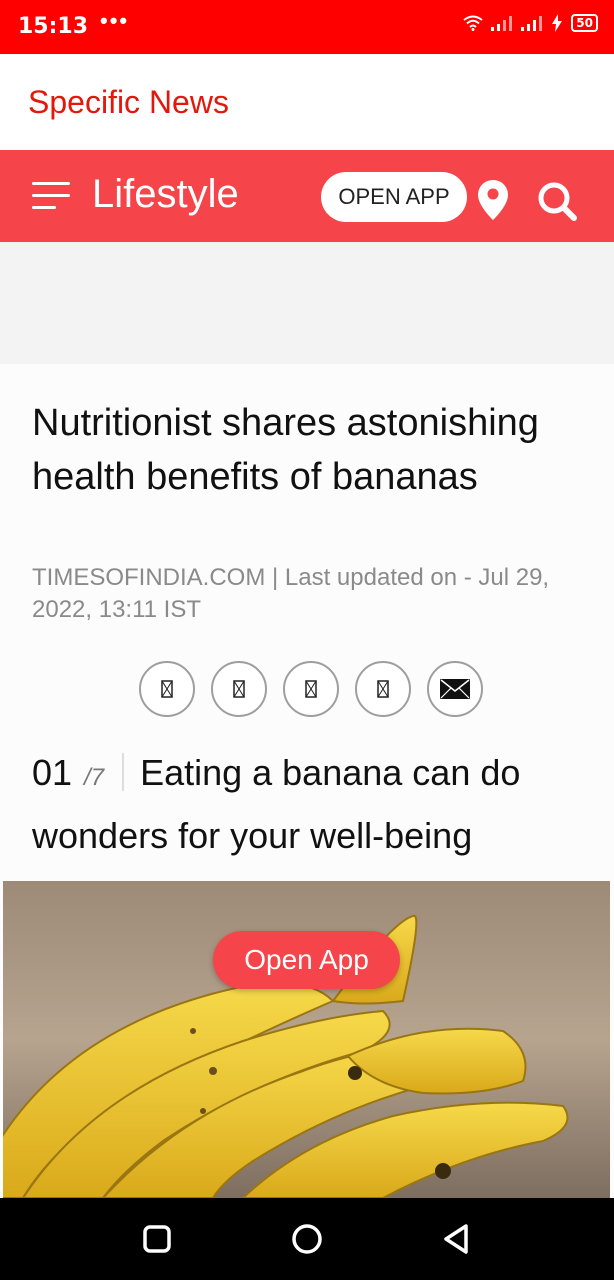 Image resolution: width=614 pixels, height=1280 pixels. I want to click on hamburger-menu-icon, so click(52, 196).